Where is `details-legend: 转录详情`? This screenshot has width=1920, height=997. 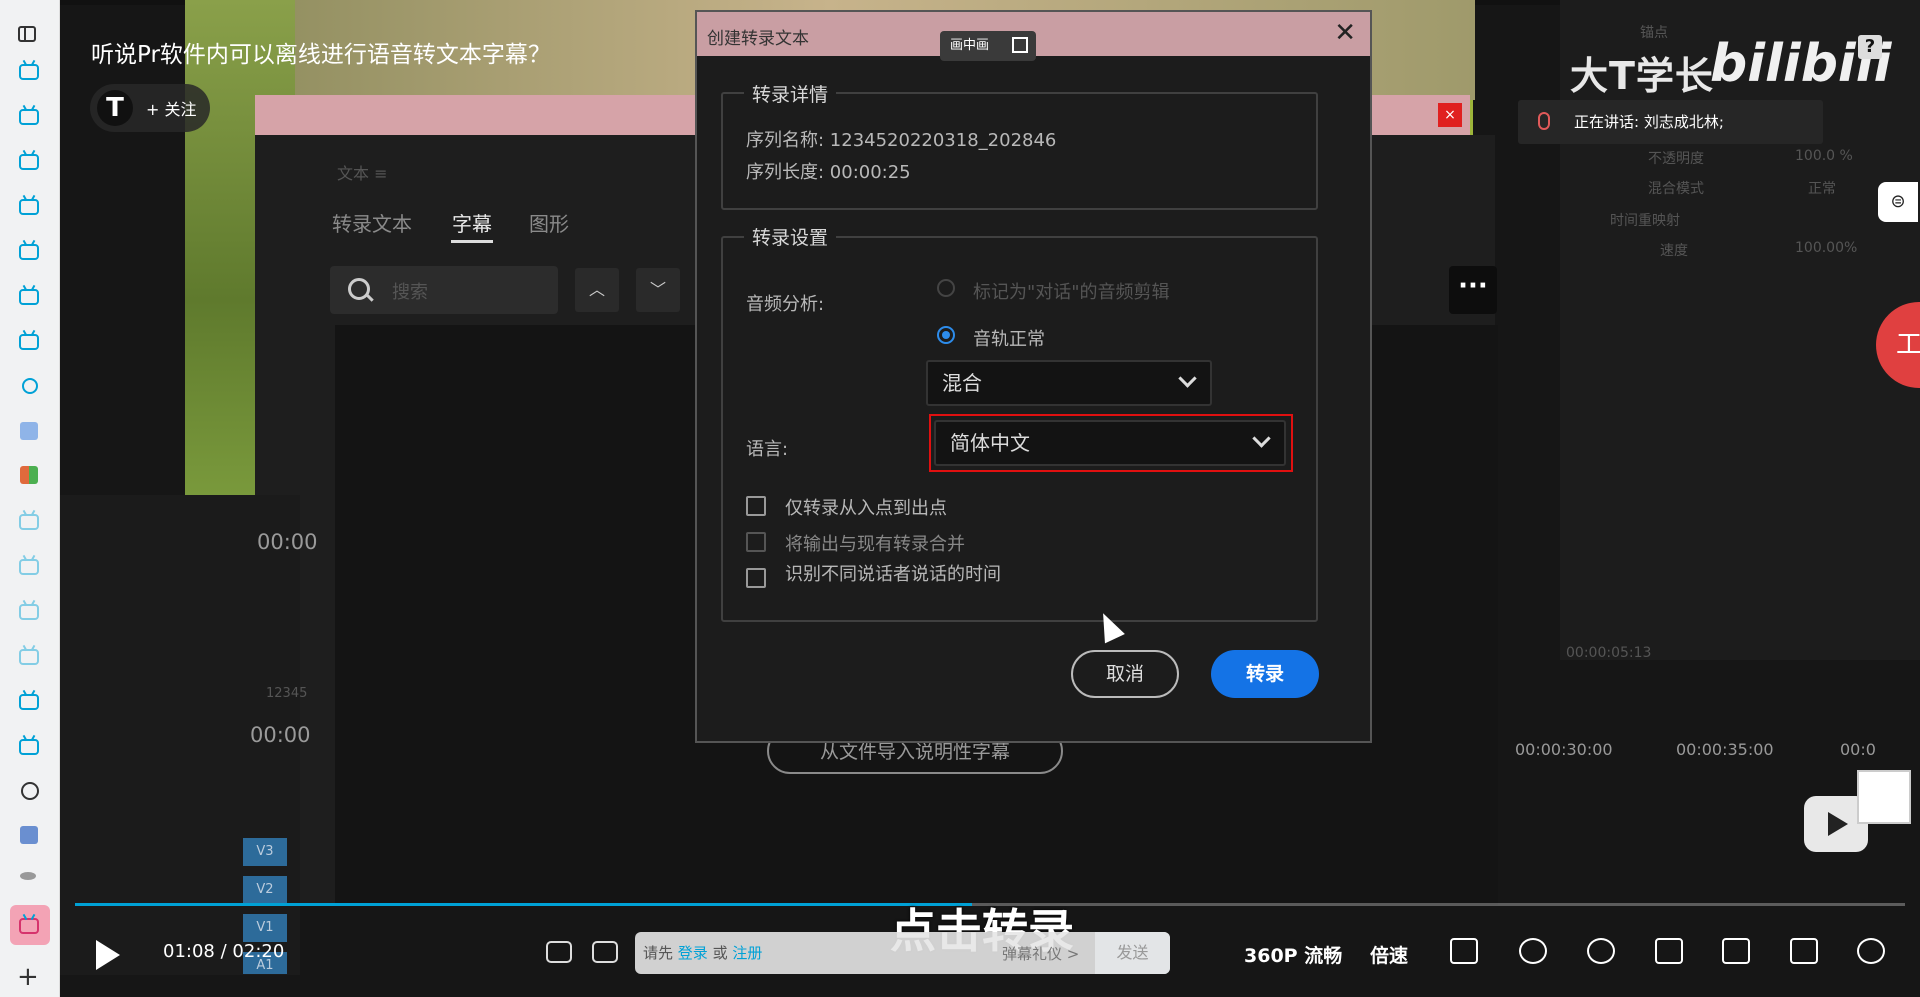
details-legend: 转录详情 is located at coordinates (790, 93).